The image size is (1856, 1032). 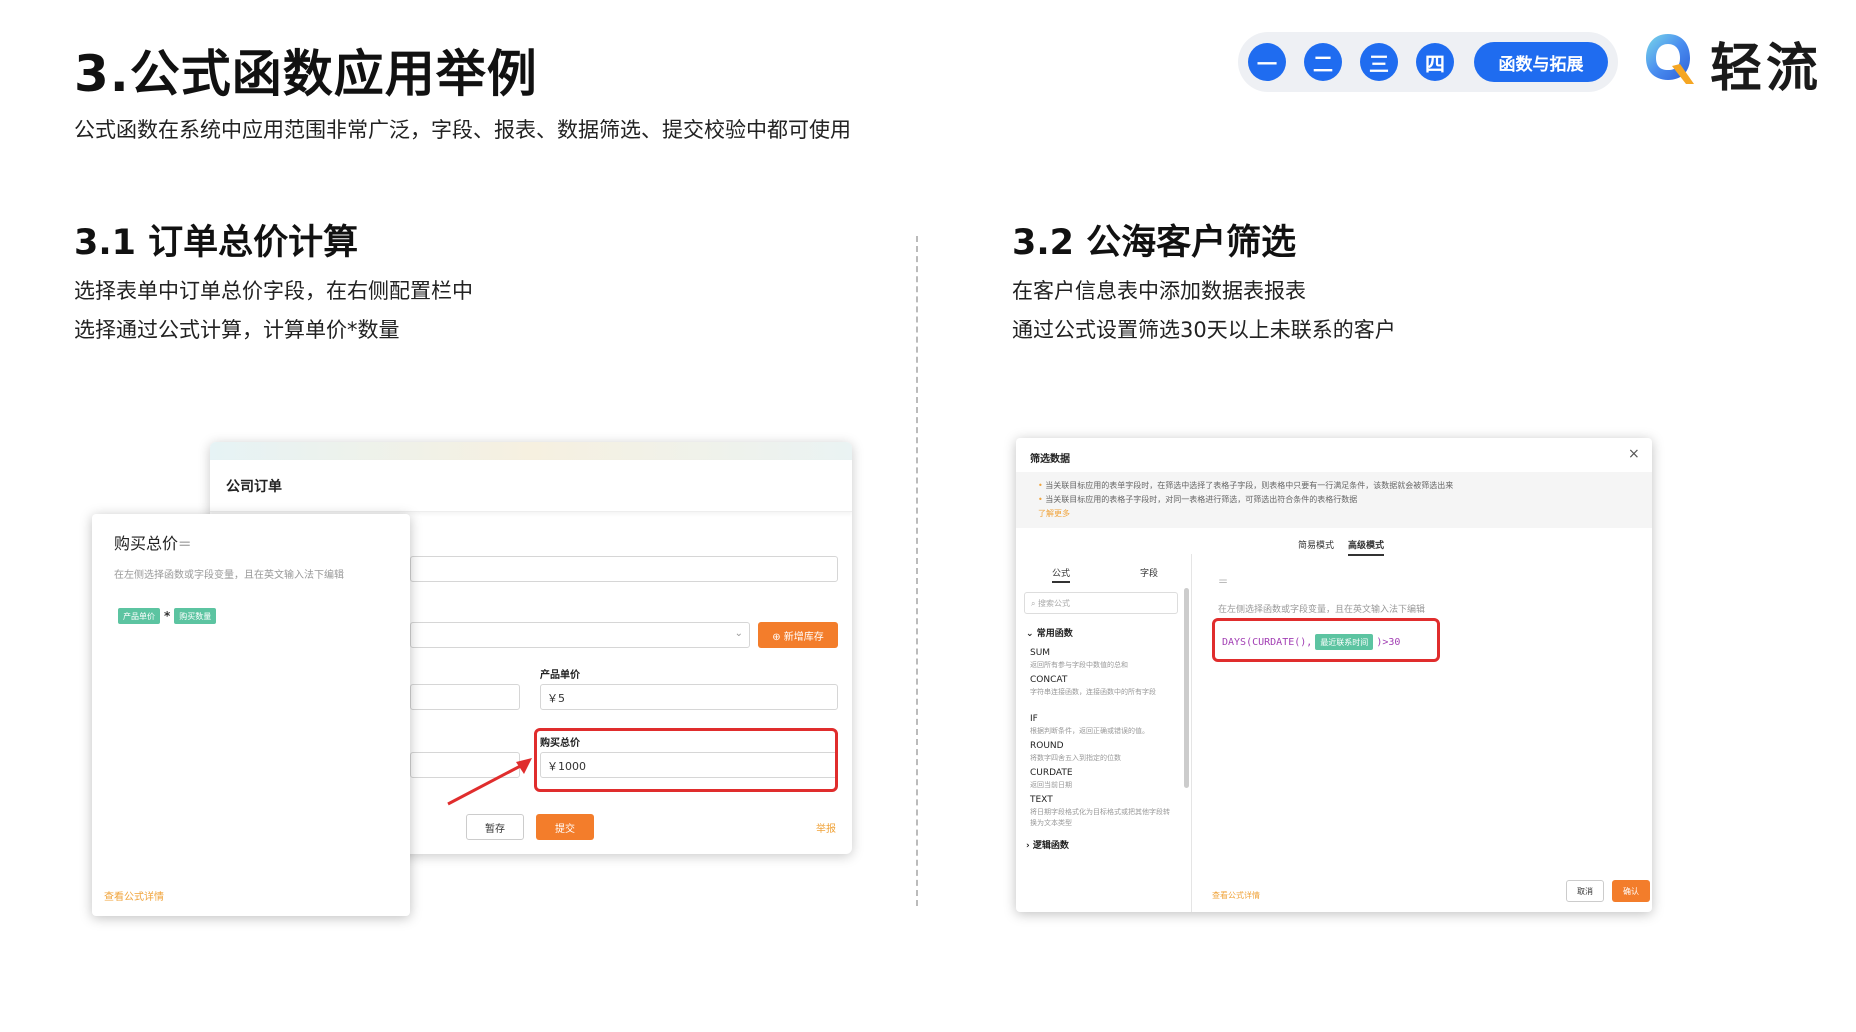 I want to click on group-common-functions: ⌄ 常用函数, so click(x=1049, y=632).